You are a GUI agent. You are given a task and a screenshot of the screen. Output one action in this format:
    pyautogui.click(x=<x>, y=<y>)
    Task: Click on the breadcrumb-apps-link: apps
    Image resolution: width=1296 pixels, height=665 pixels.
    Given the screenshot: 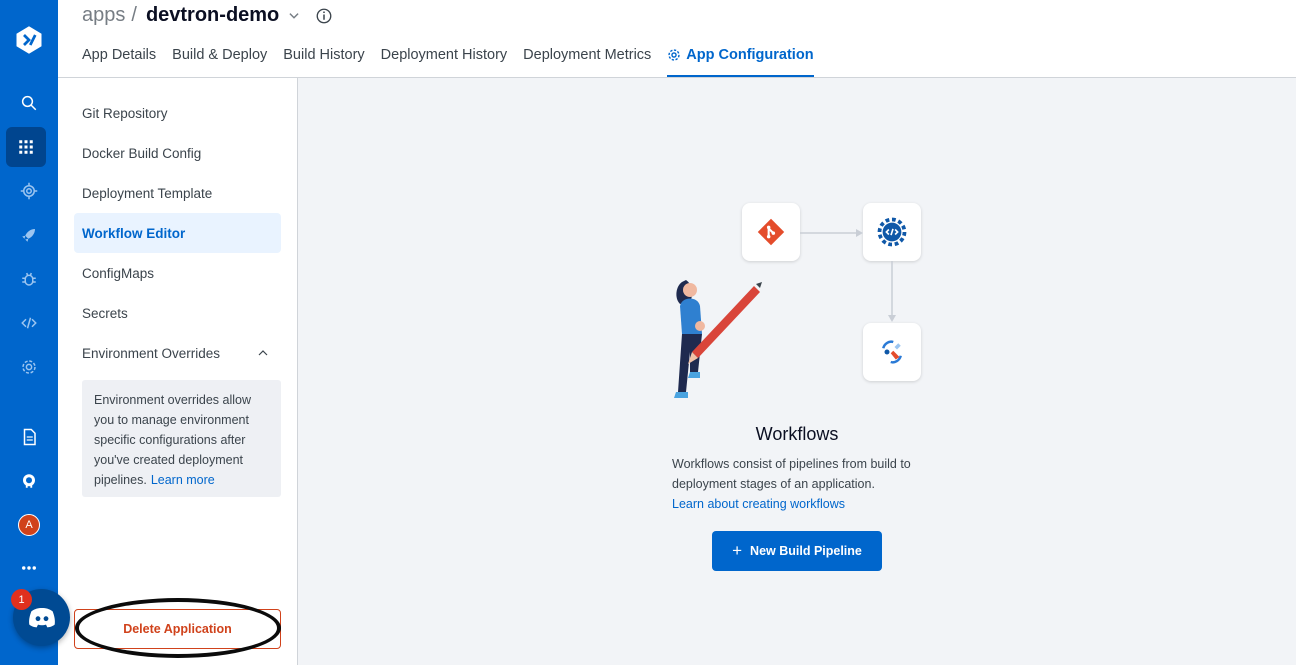 What is the action you would take?
    pyautogui.click(x=103, y=15)
    